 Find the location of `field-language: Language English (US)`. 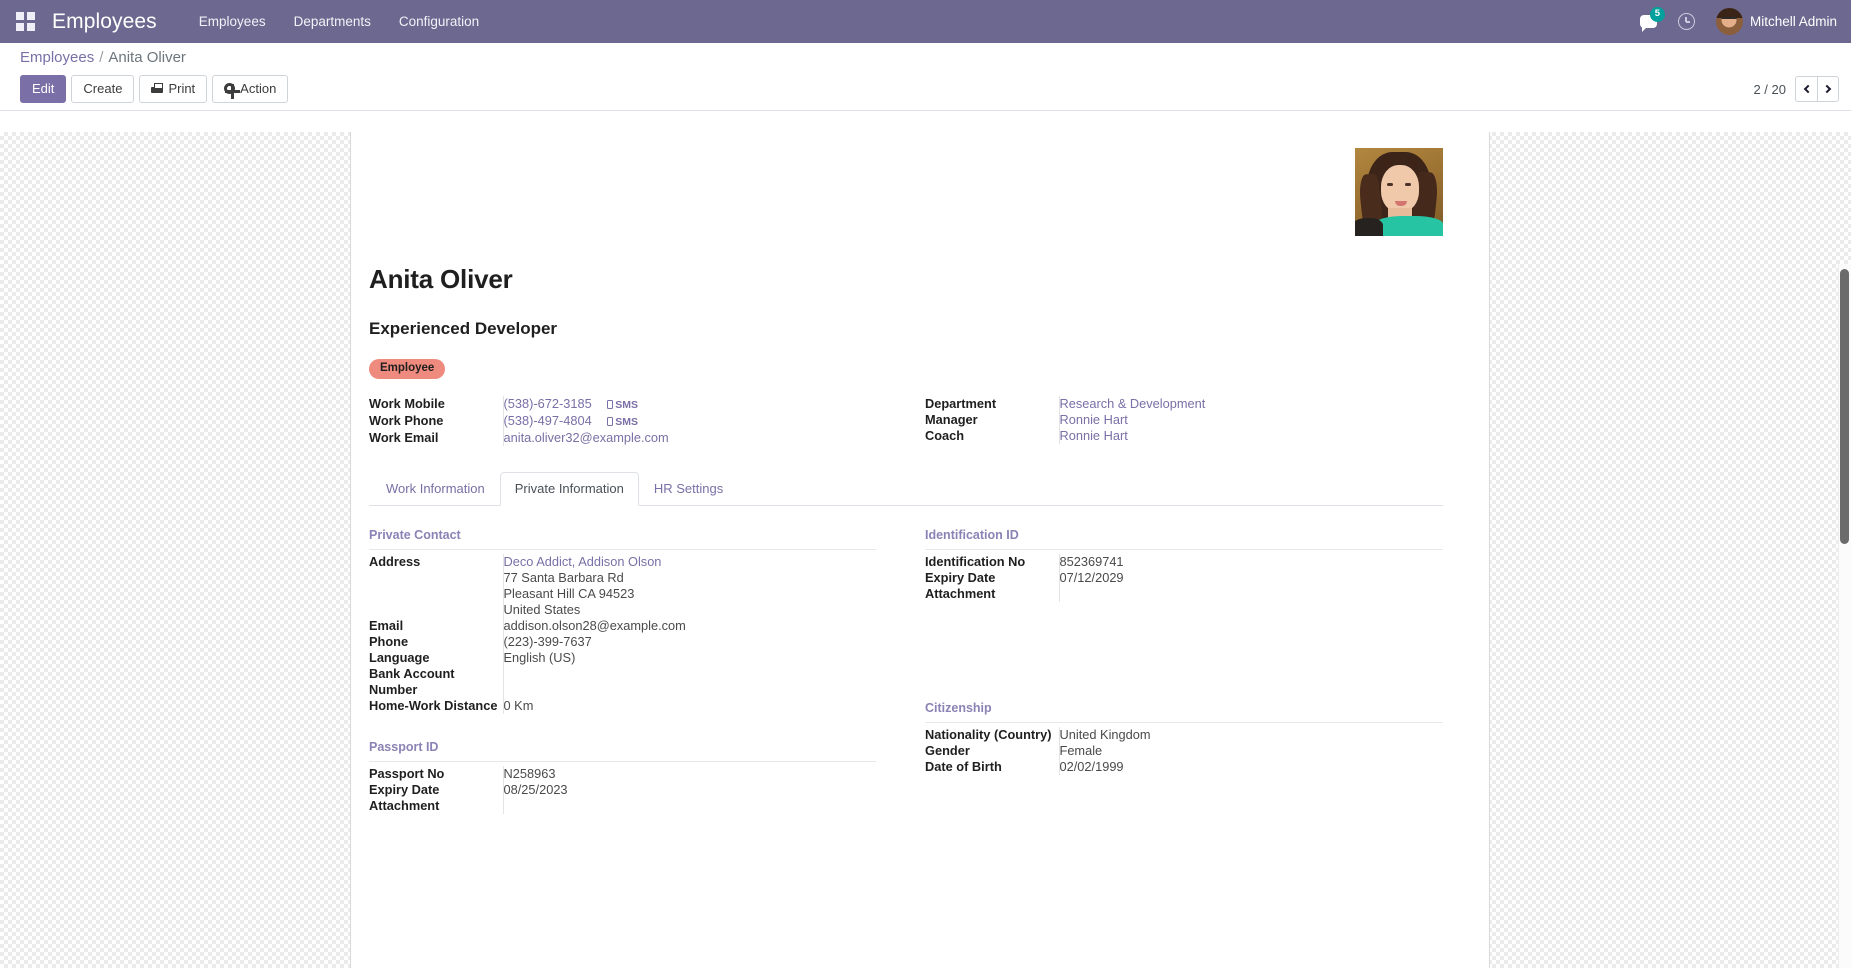

field-language: Language English (US) is located at coordinates (622, 658).